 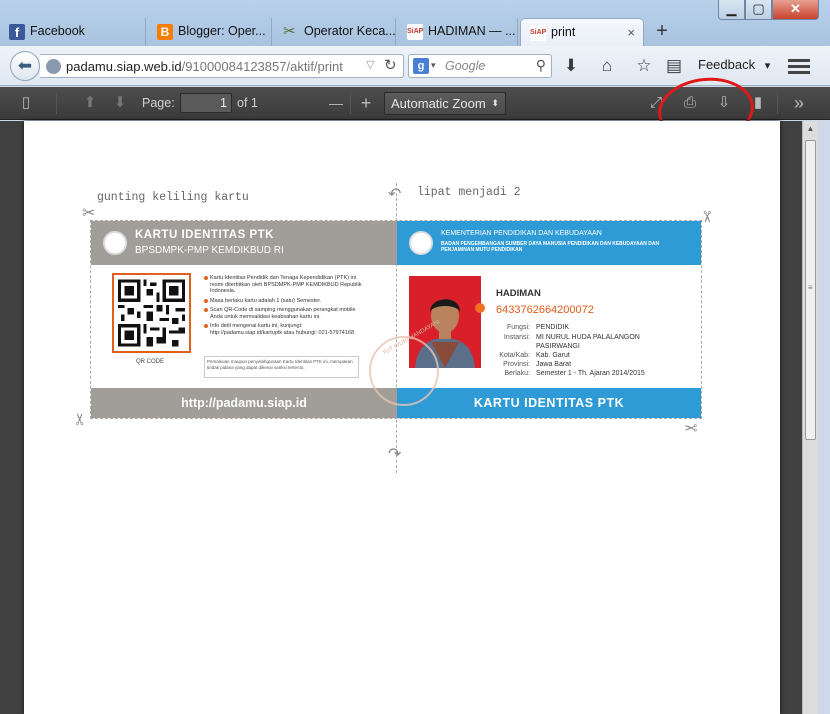 What do you see at coordinates (795, 10) in the screenshot?
I see `close-window-button: ✕` at bounding box center [795, 10].